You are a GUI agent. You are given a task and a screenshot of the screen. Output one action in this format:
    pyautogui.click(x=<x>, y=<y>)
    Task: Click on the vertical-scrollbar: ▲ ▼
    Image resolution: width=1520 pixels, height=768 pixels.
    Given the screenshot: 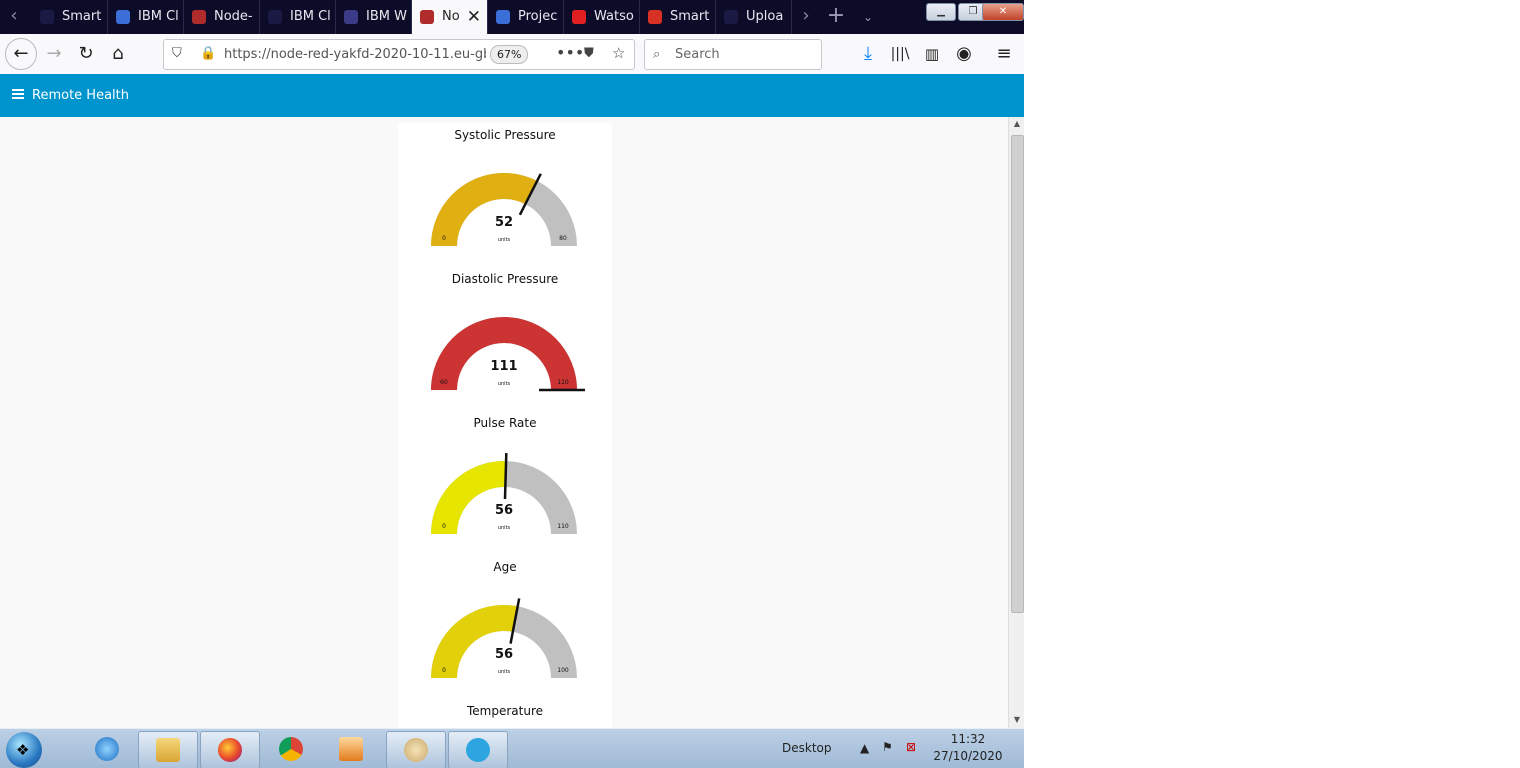 What is the action you would take?
    pyautogui.click(x=1016, y=422)
    